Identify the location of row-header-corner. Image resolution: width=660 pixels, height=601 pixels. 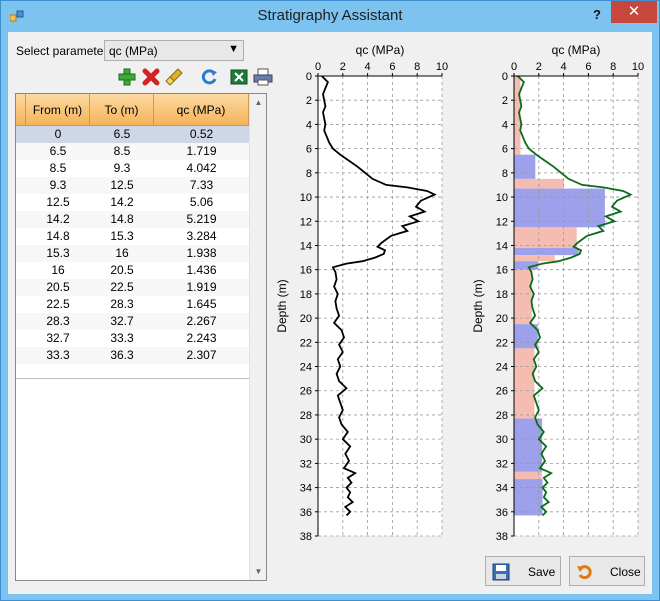
(21, 110).